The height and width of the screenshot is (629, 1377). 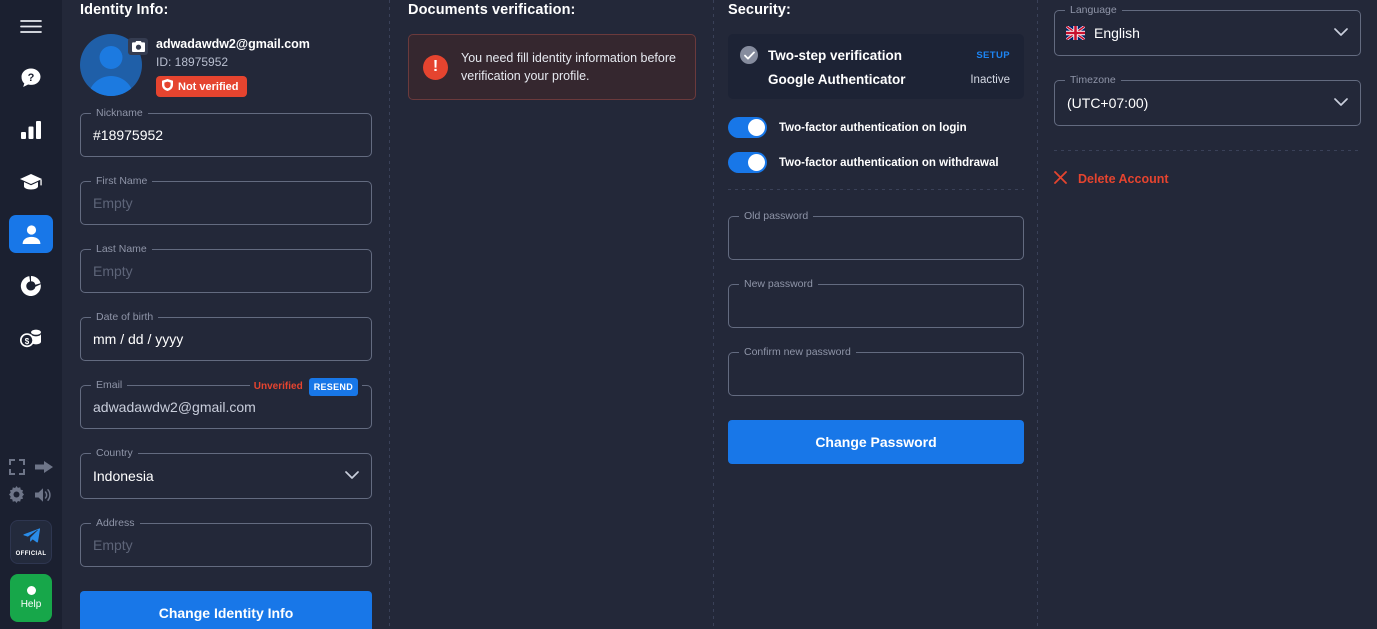 I want to click on account-email: adwadawdw2@gmail.com, so click(x=233, y=44).